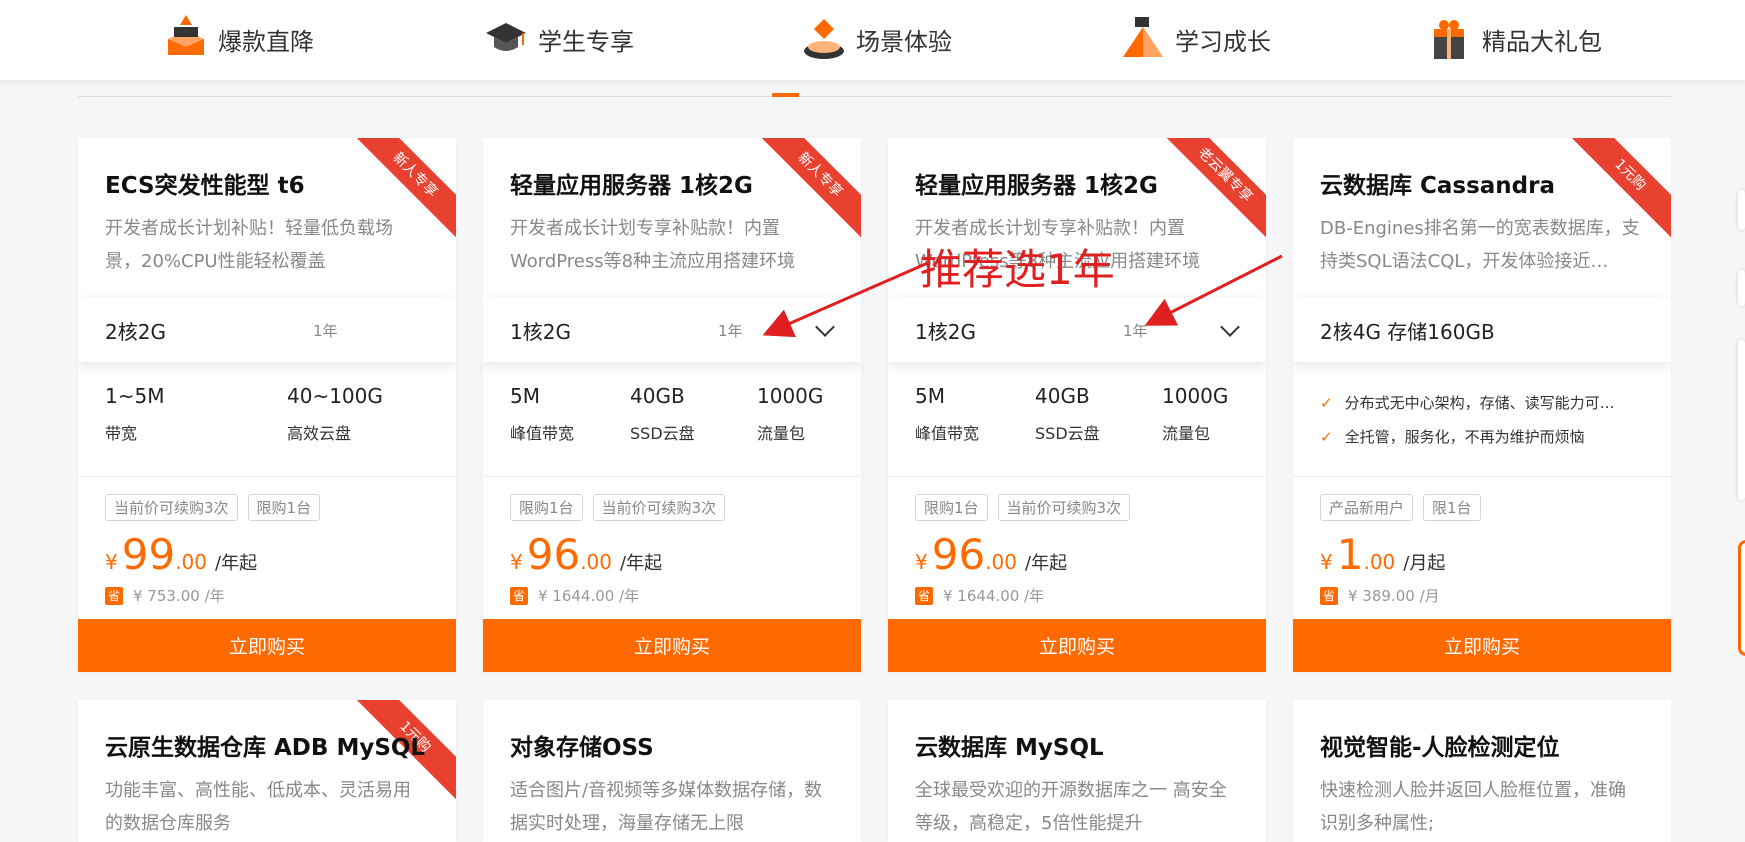  Describe the element at coordinates (666, 807) in the screenshot. I see `card-description: 适合图片/音视频等多媒体数据存储，数据实时处理，海量存储无上限` at that location.